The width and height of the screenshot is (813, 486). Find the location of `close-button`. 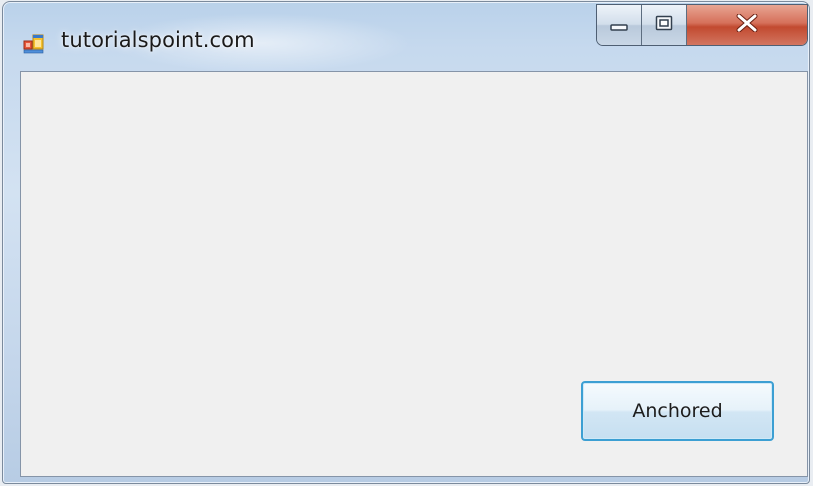

close-button is located at coordinates (747, 25).